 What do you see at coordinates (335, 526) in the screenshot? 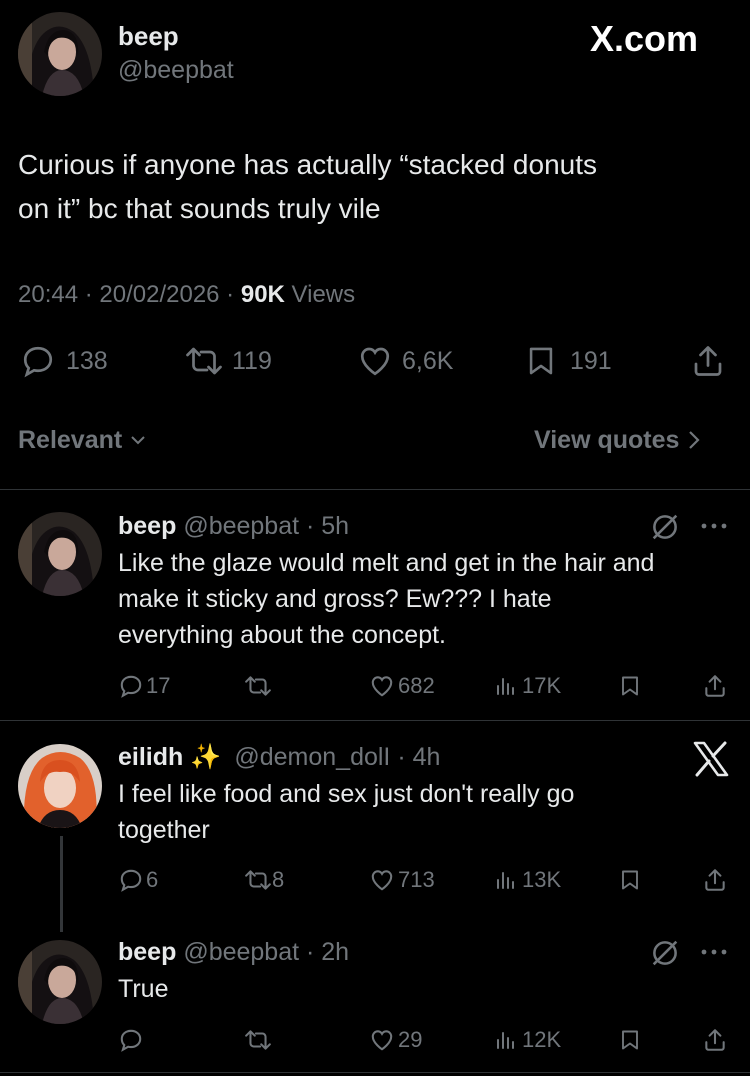
I see `reply-age: 5h` at bounding box center [335, 526].